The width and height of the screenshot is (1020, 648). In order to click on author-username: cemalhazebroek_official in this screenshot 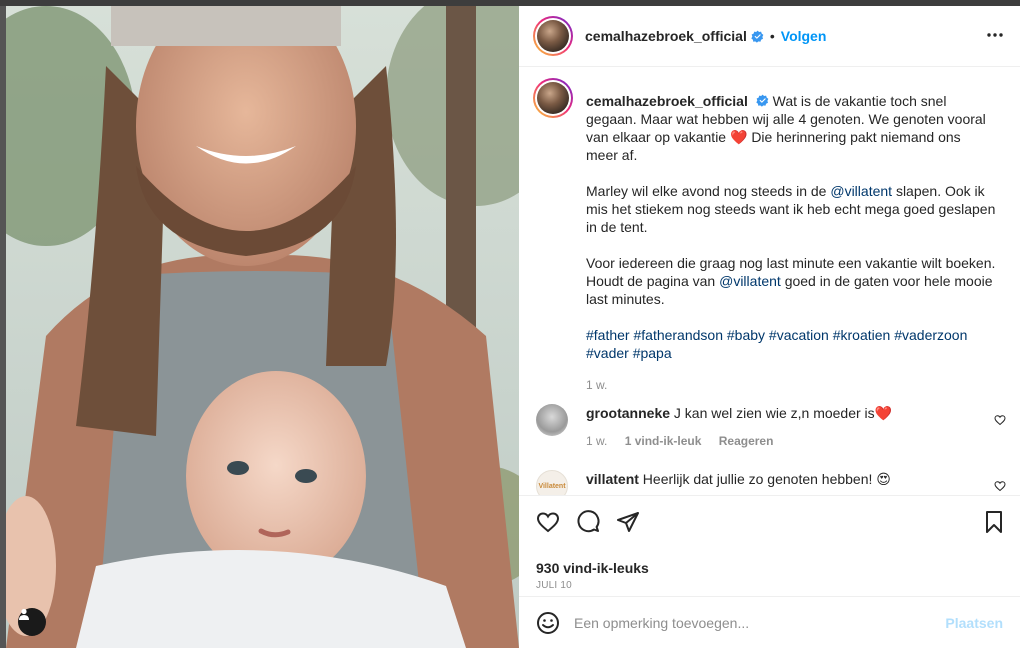, I will do `click(666, 36)`.